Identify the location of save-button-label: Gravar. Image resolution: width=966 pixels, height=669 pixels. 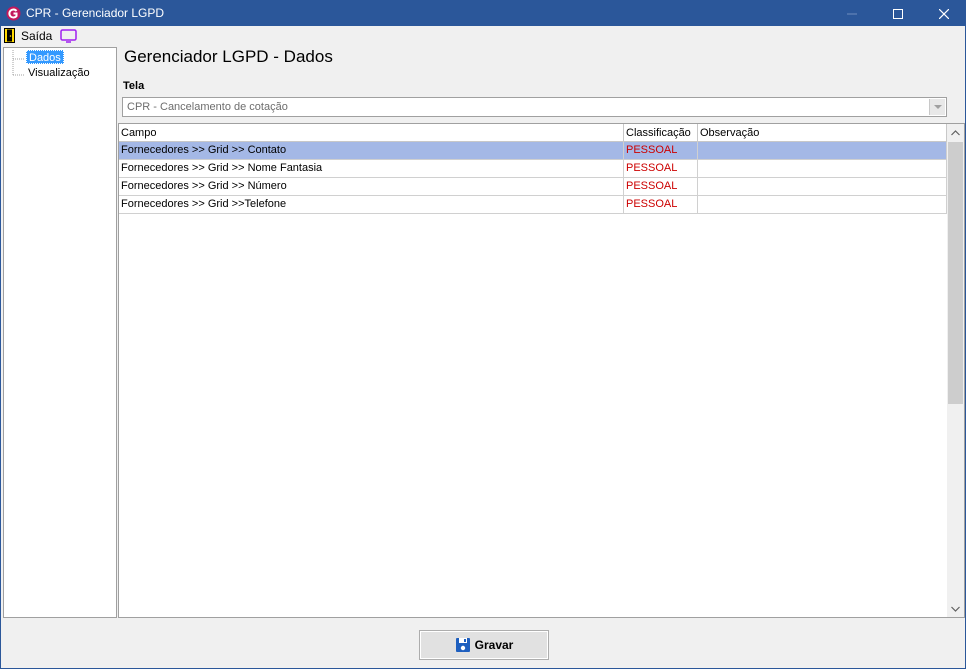
(494, 645).